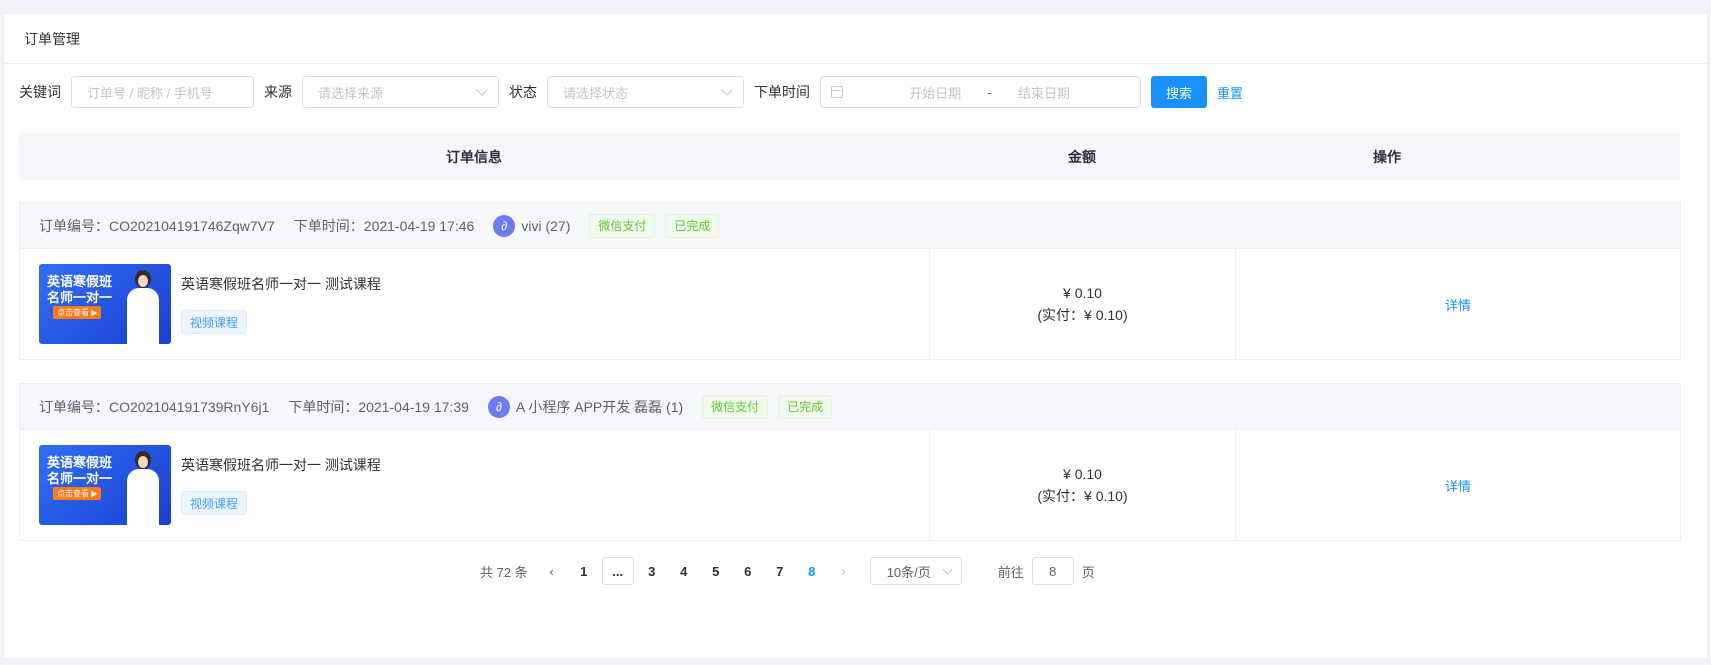  Describe the element at coordinates (748, 571) in the screenshot. I see `page-6: 6` at that location.